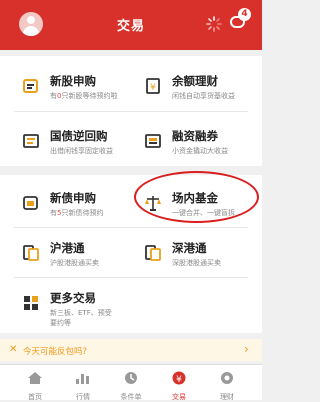 The image size is (320, 402). What do you see at coordinates (131, 386) in the screenshot?
I see `tab-conditional-order: 条件单` at bounding box center [131, 386].